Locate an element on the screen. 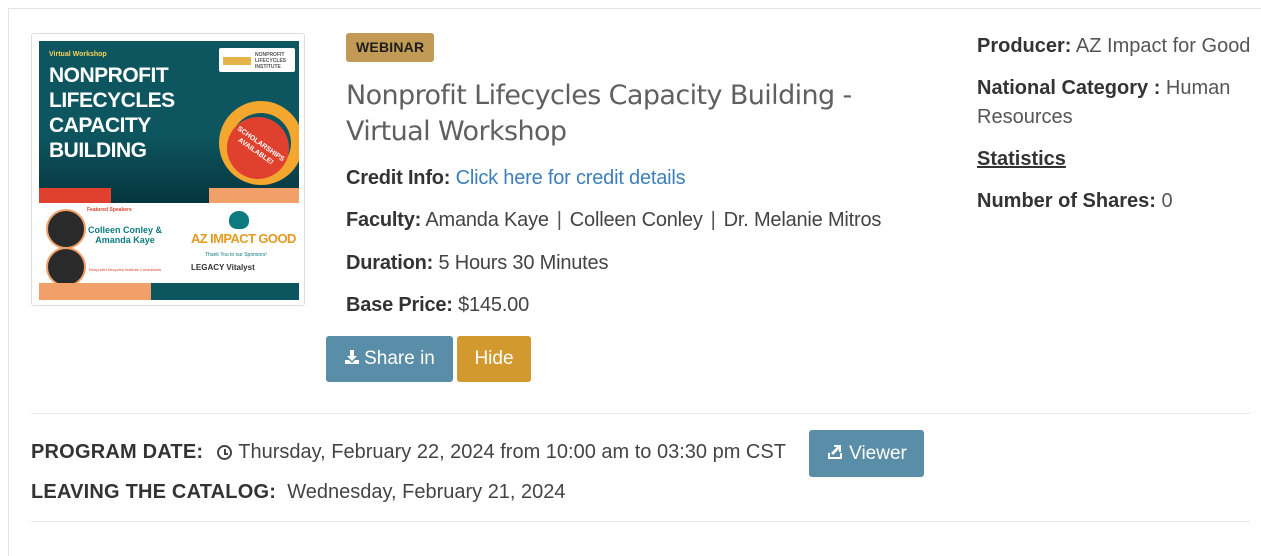 The width and height of the screenshot is (1261, 556). sponsor-logos: LEGACY Vitalyst is located at coordinates (223, 267).